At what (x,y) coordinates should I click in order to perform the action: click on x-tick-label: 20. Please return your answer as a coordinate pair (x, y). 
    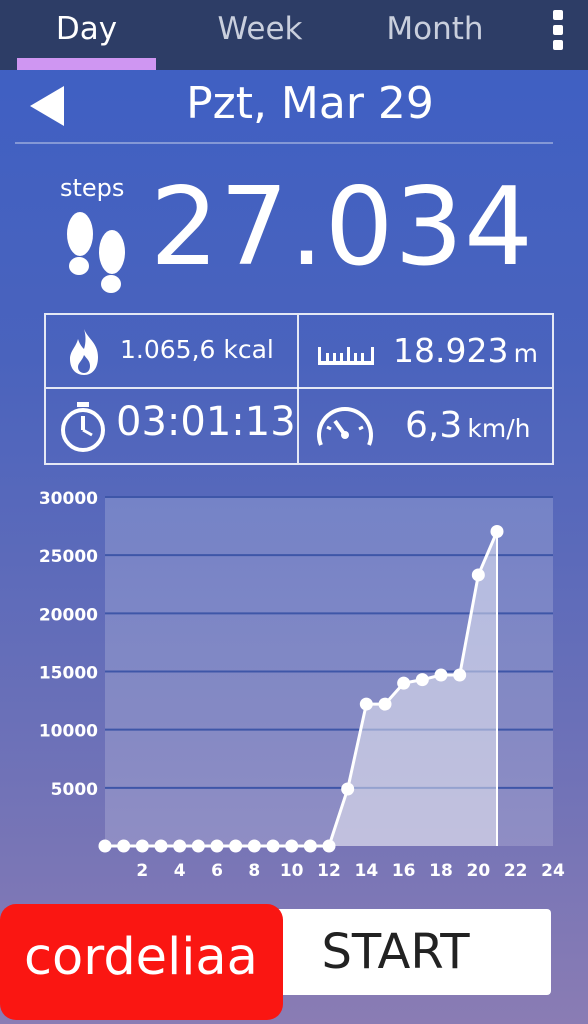
    Looking at the image, I should click on (478, 870).